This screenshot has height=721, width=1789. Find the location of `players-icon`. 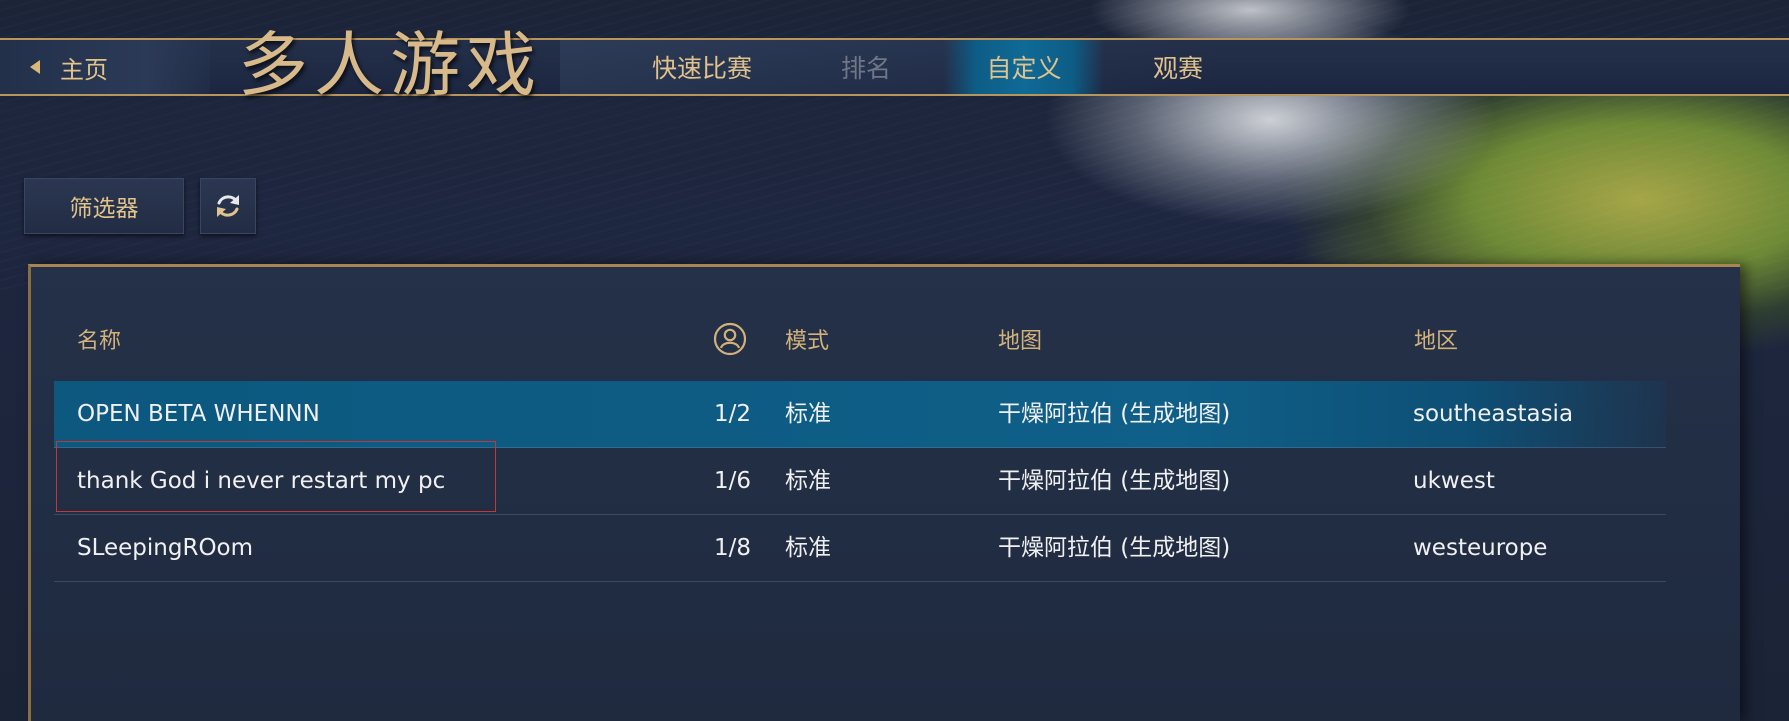

players-icon is located at coordinates (730, 339).